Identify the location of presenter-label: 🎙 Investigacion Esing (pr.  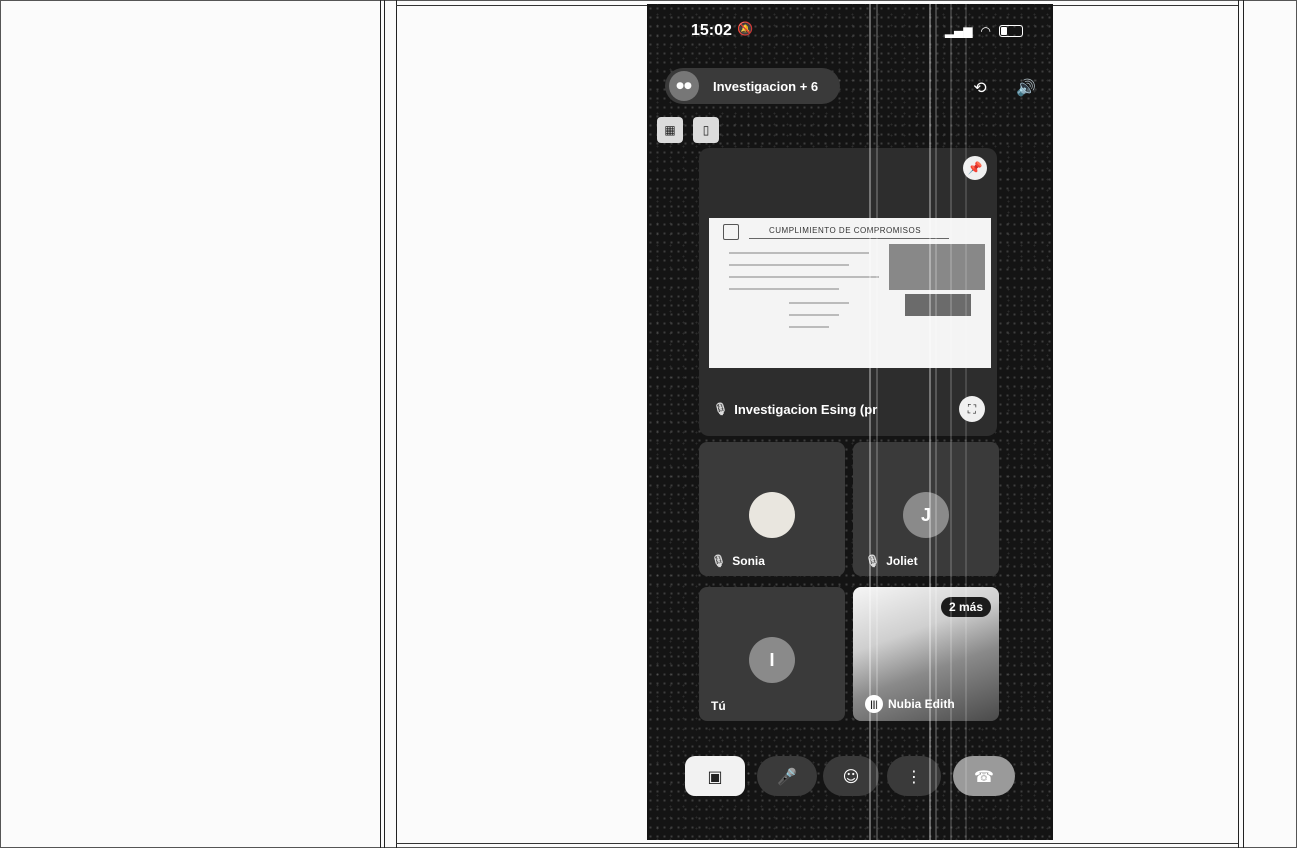
(795, 409).